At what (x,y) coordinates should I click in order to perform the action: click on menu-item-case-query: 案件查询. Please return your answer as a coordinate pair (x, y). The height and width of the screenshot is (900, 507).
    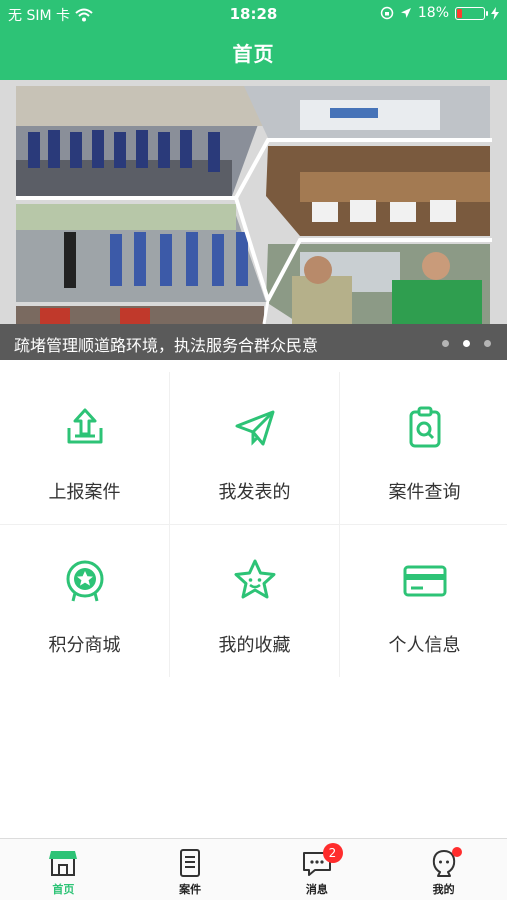
    Looking at the image, I should click on (423, 448).